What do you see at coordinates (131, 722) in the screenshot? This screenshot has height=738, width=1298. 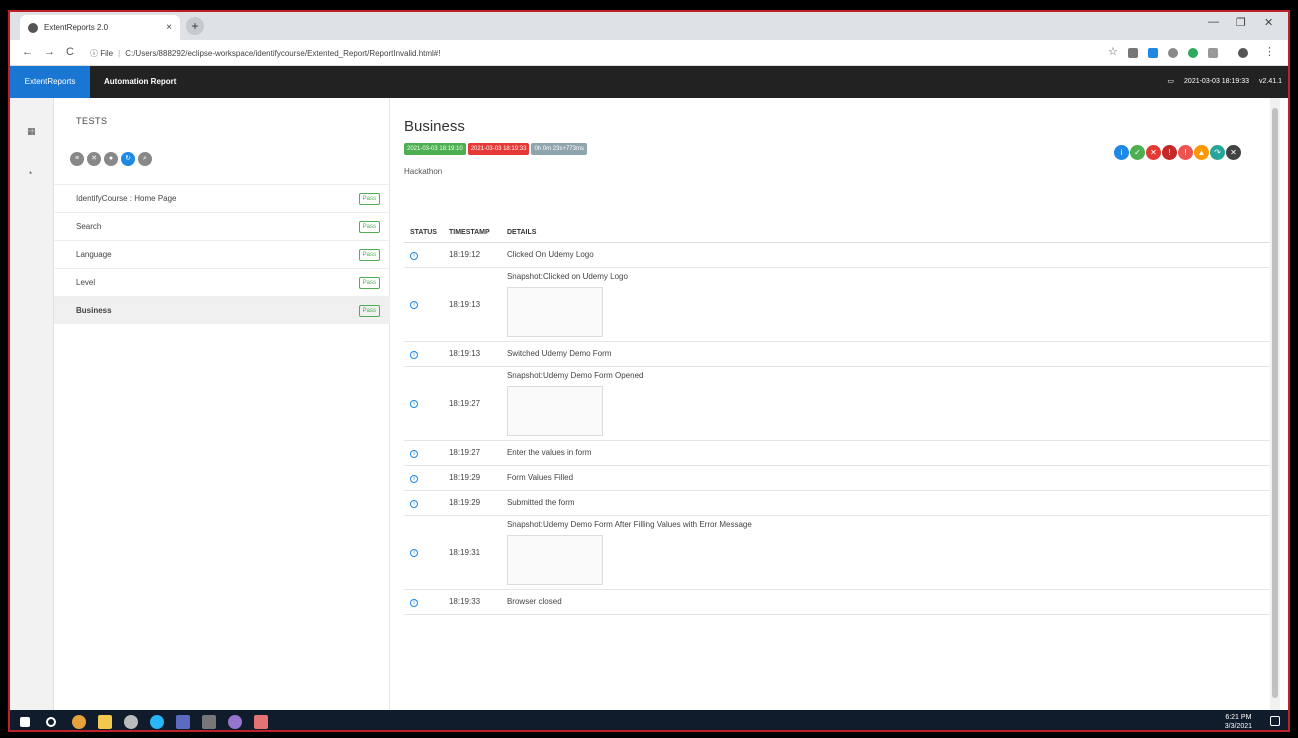 I see `eclipse-icon` at bounding box center [131, 722].